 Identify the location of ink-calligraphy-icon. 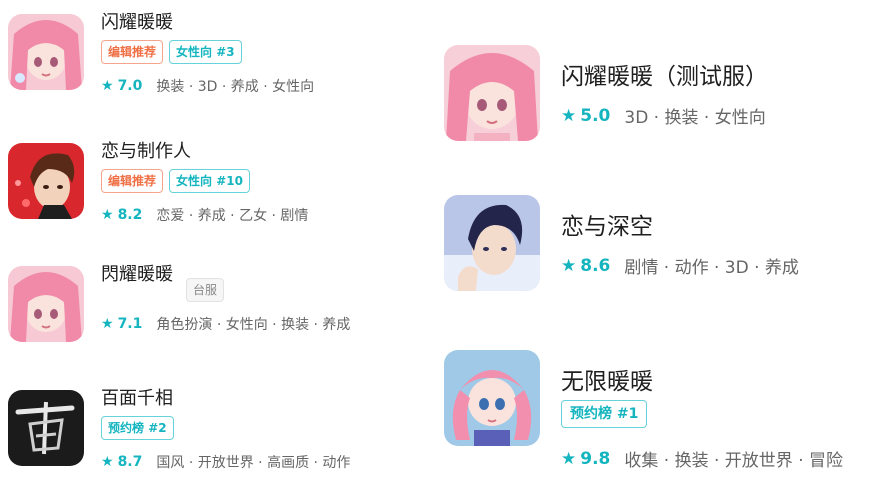
(46, 428).